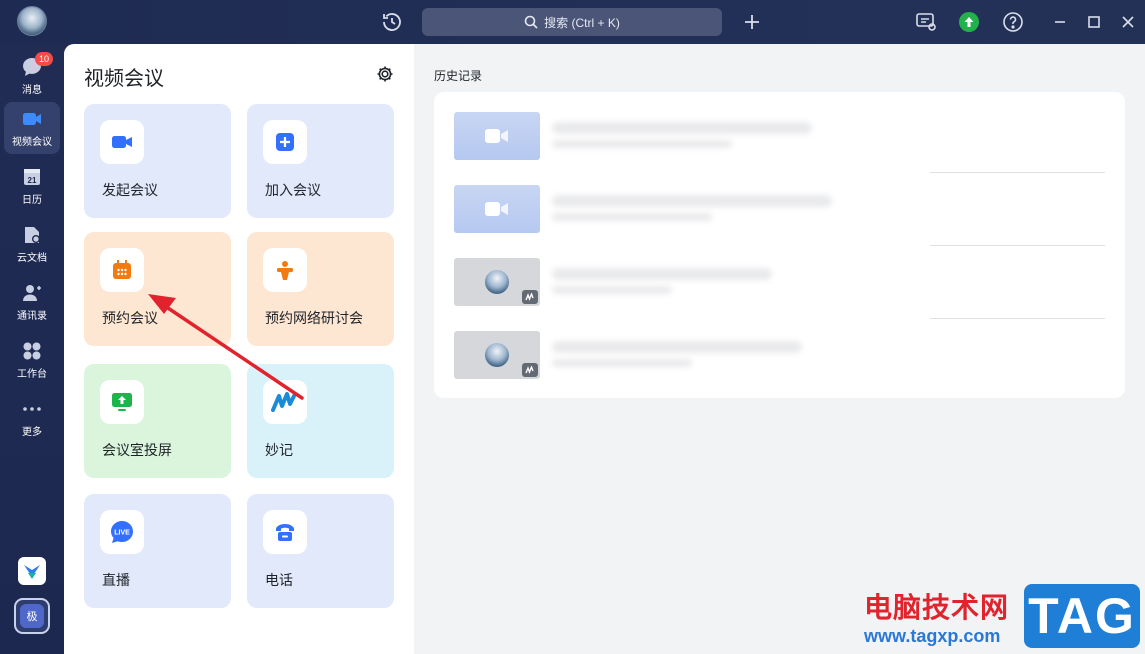  What do you see at coordinates (32, 180) in the screenshot?
I see `calendar-date: 21` at bounding box center [32, 180].